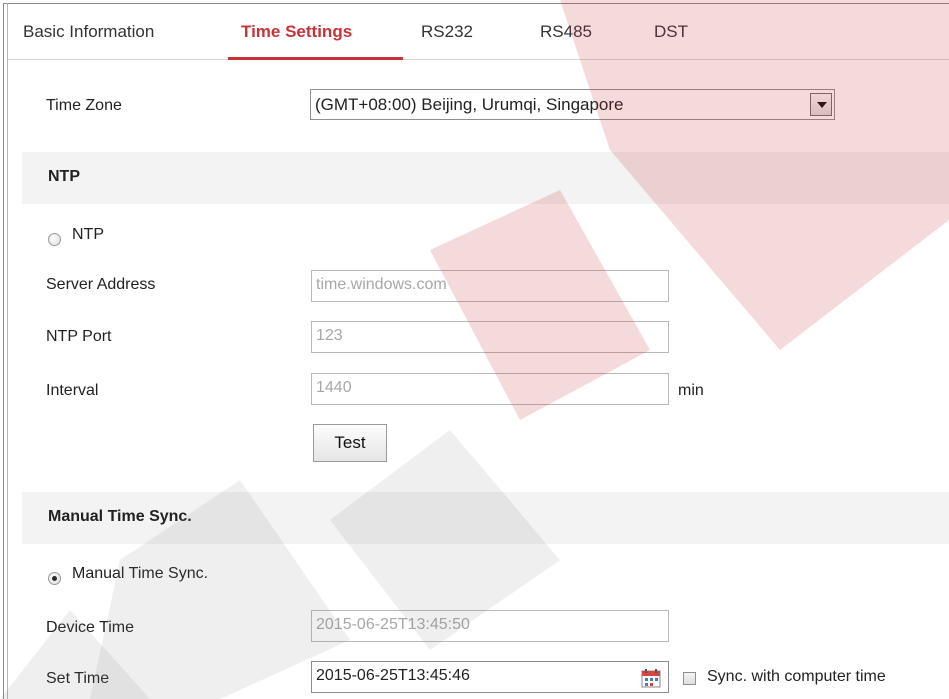 This screenshot has height=699, width=949. I want to click on ntp-port-field: 123, so click(490, 337).